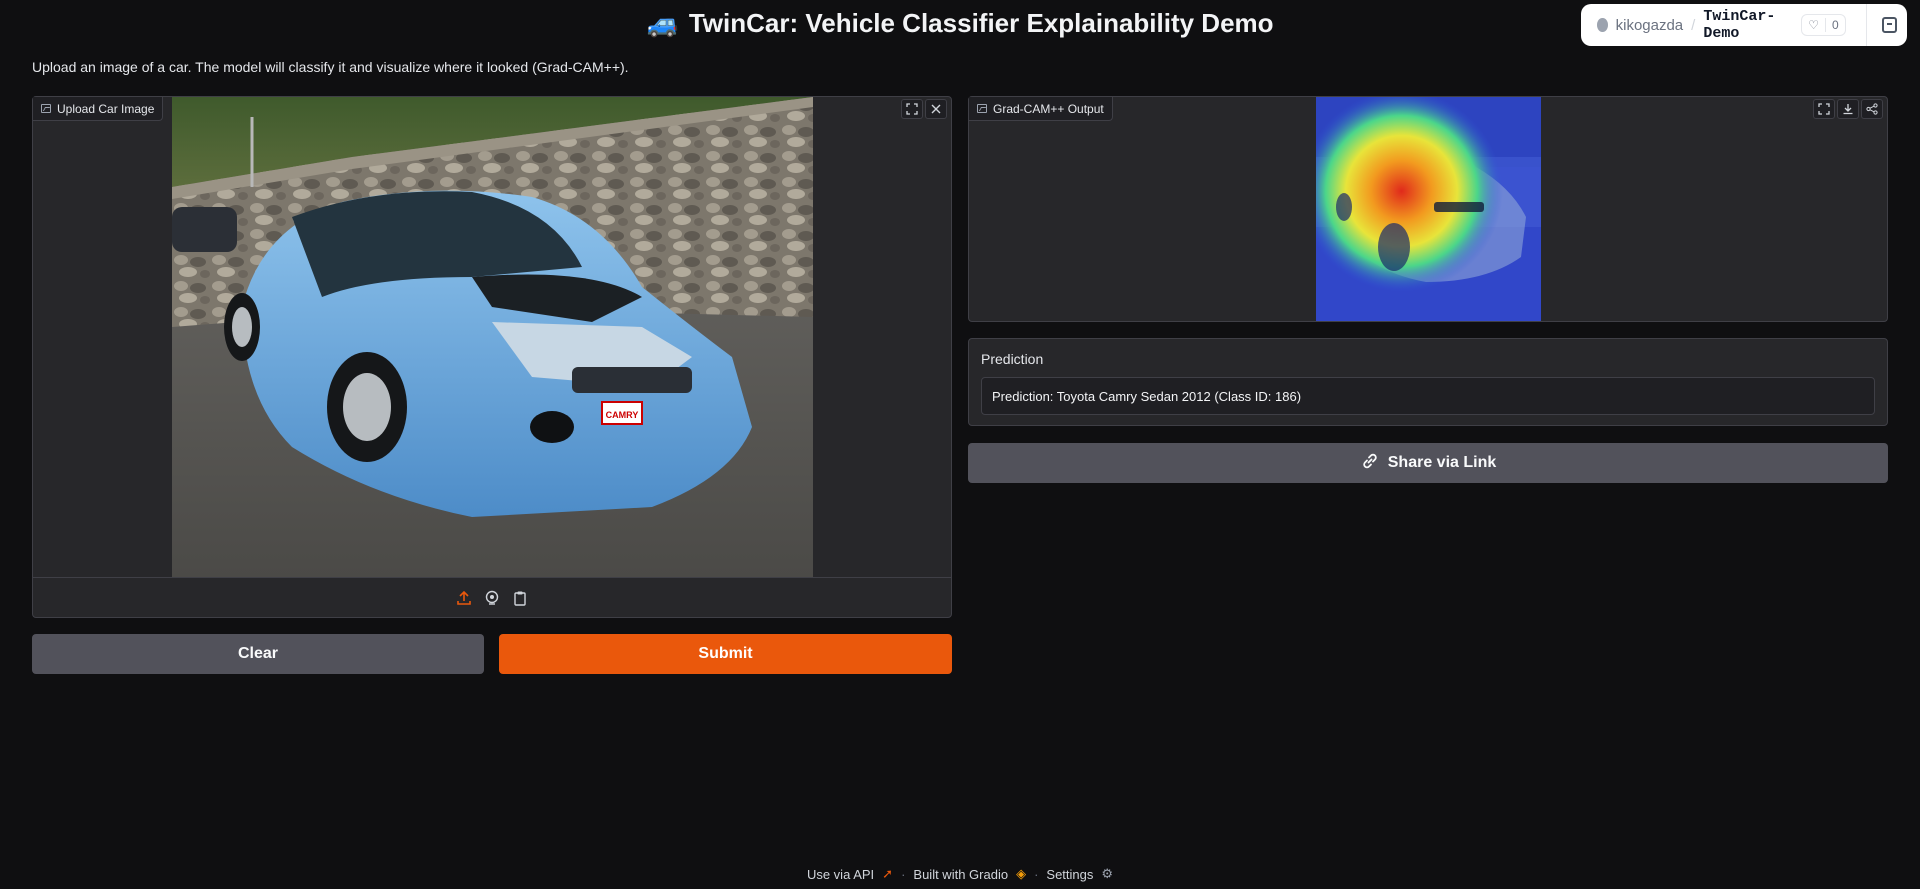 The width and height of the screenshot is (1920, 889). What do you see at coordinates (1442, 462) in the screenshot?
I see `share-label: Share via Link` at bounding box center [1442, 462].